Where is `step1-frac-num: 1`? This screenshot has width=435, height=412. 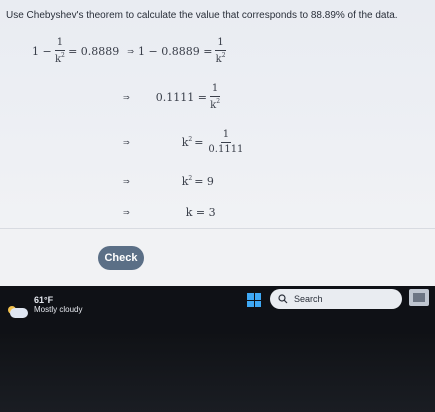
step1-frac-num: 1 is located at coordinates (60, 44).